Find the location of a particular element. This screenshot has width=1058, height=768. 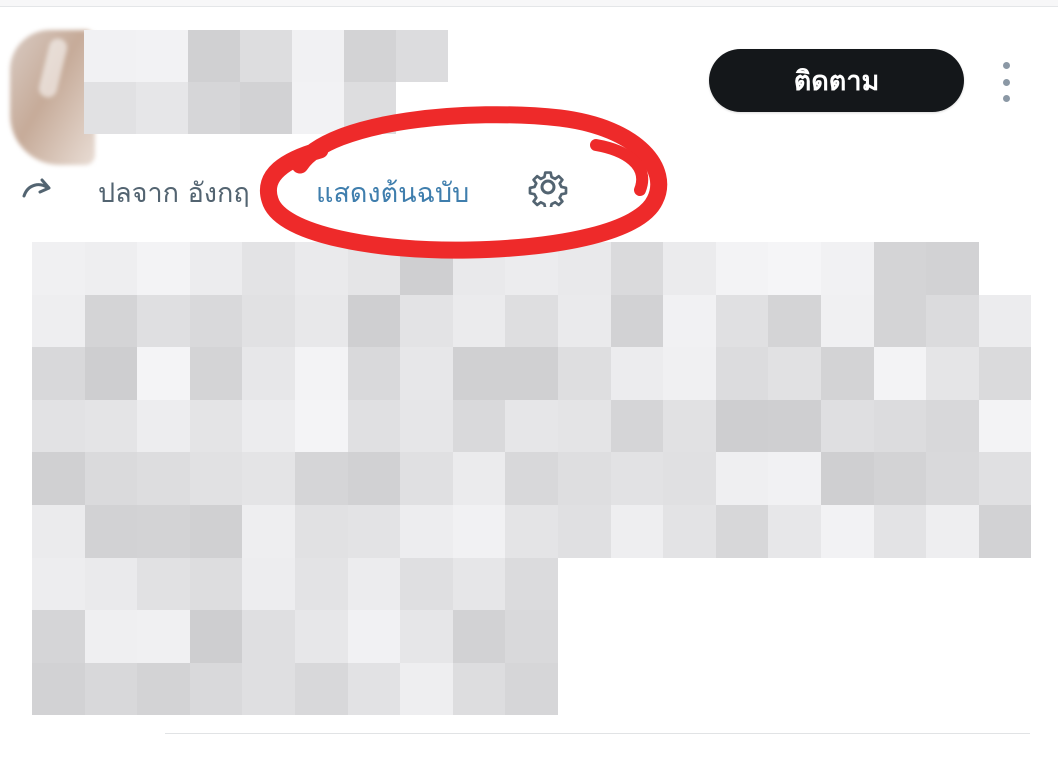

translation-notice: ปลจาก อังกฤ แสดงต้นฉบับ is located at coordinates (350, 190).